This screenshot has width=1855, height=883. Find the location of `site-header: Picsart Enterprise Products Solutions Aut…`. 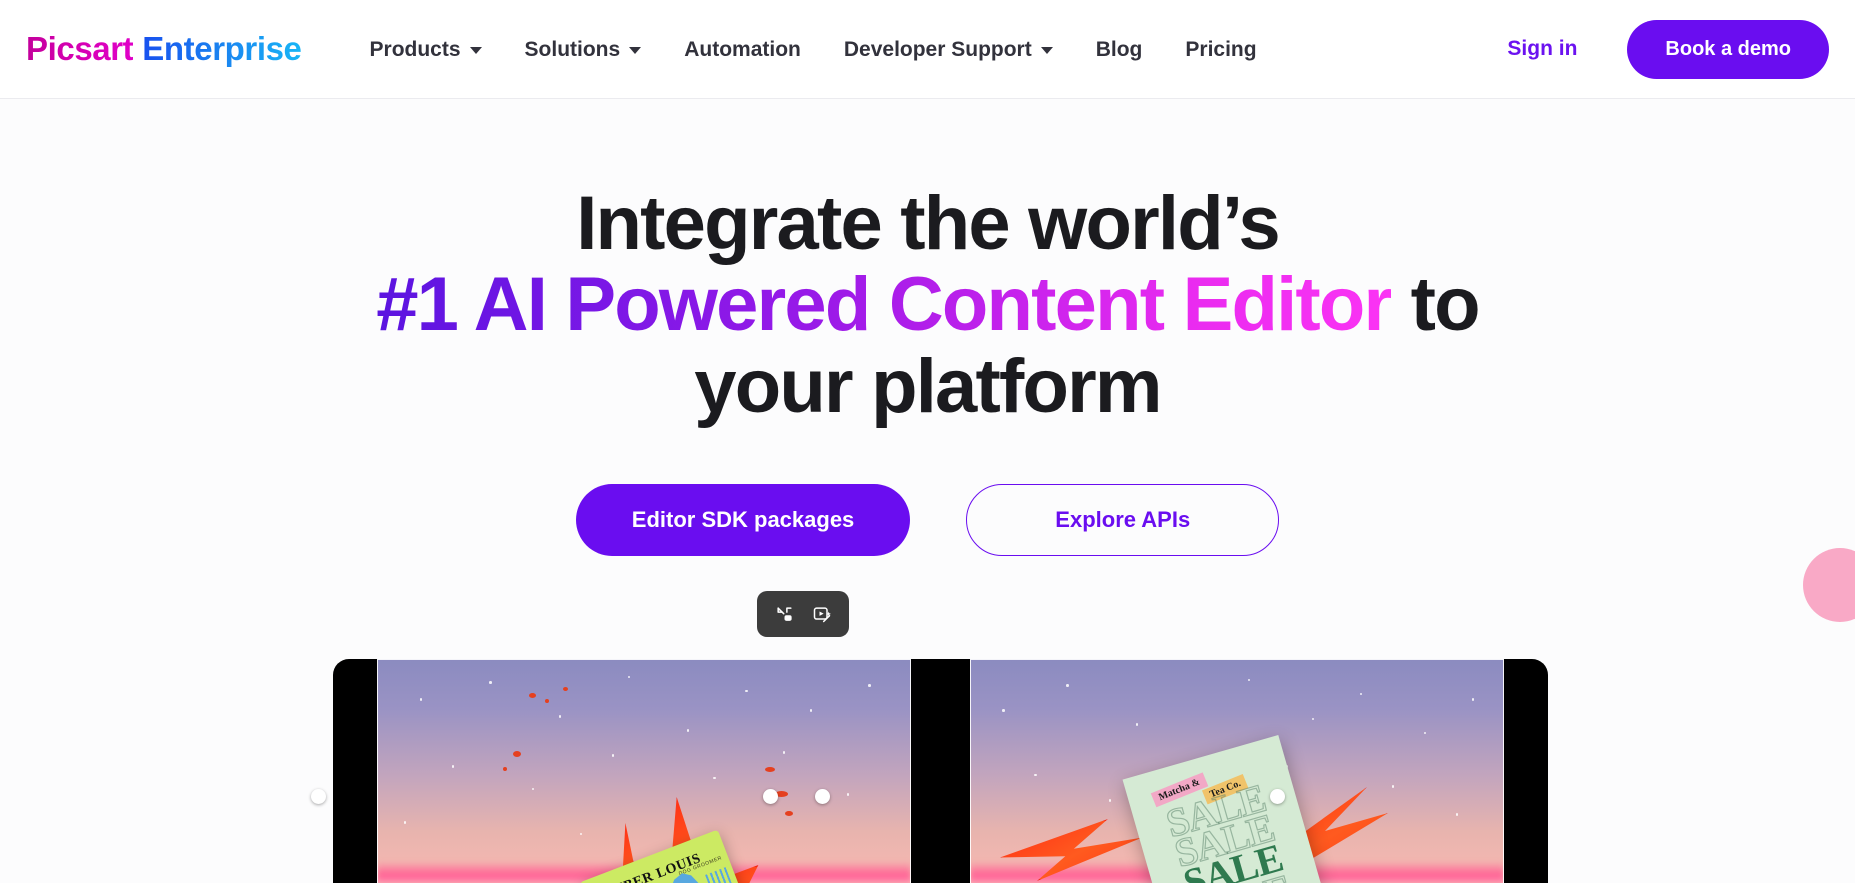

site-header: Picsart Enterprise Products Solutions Aut… is located at coordinates (927, 49).